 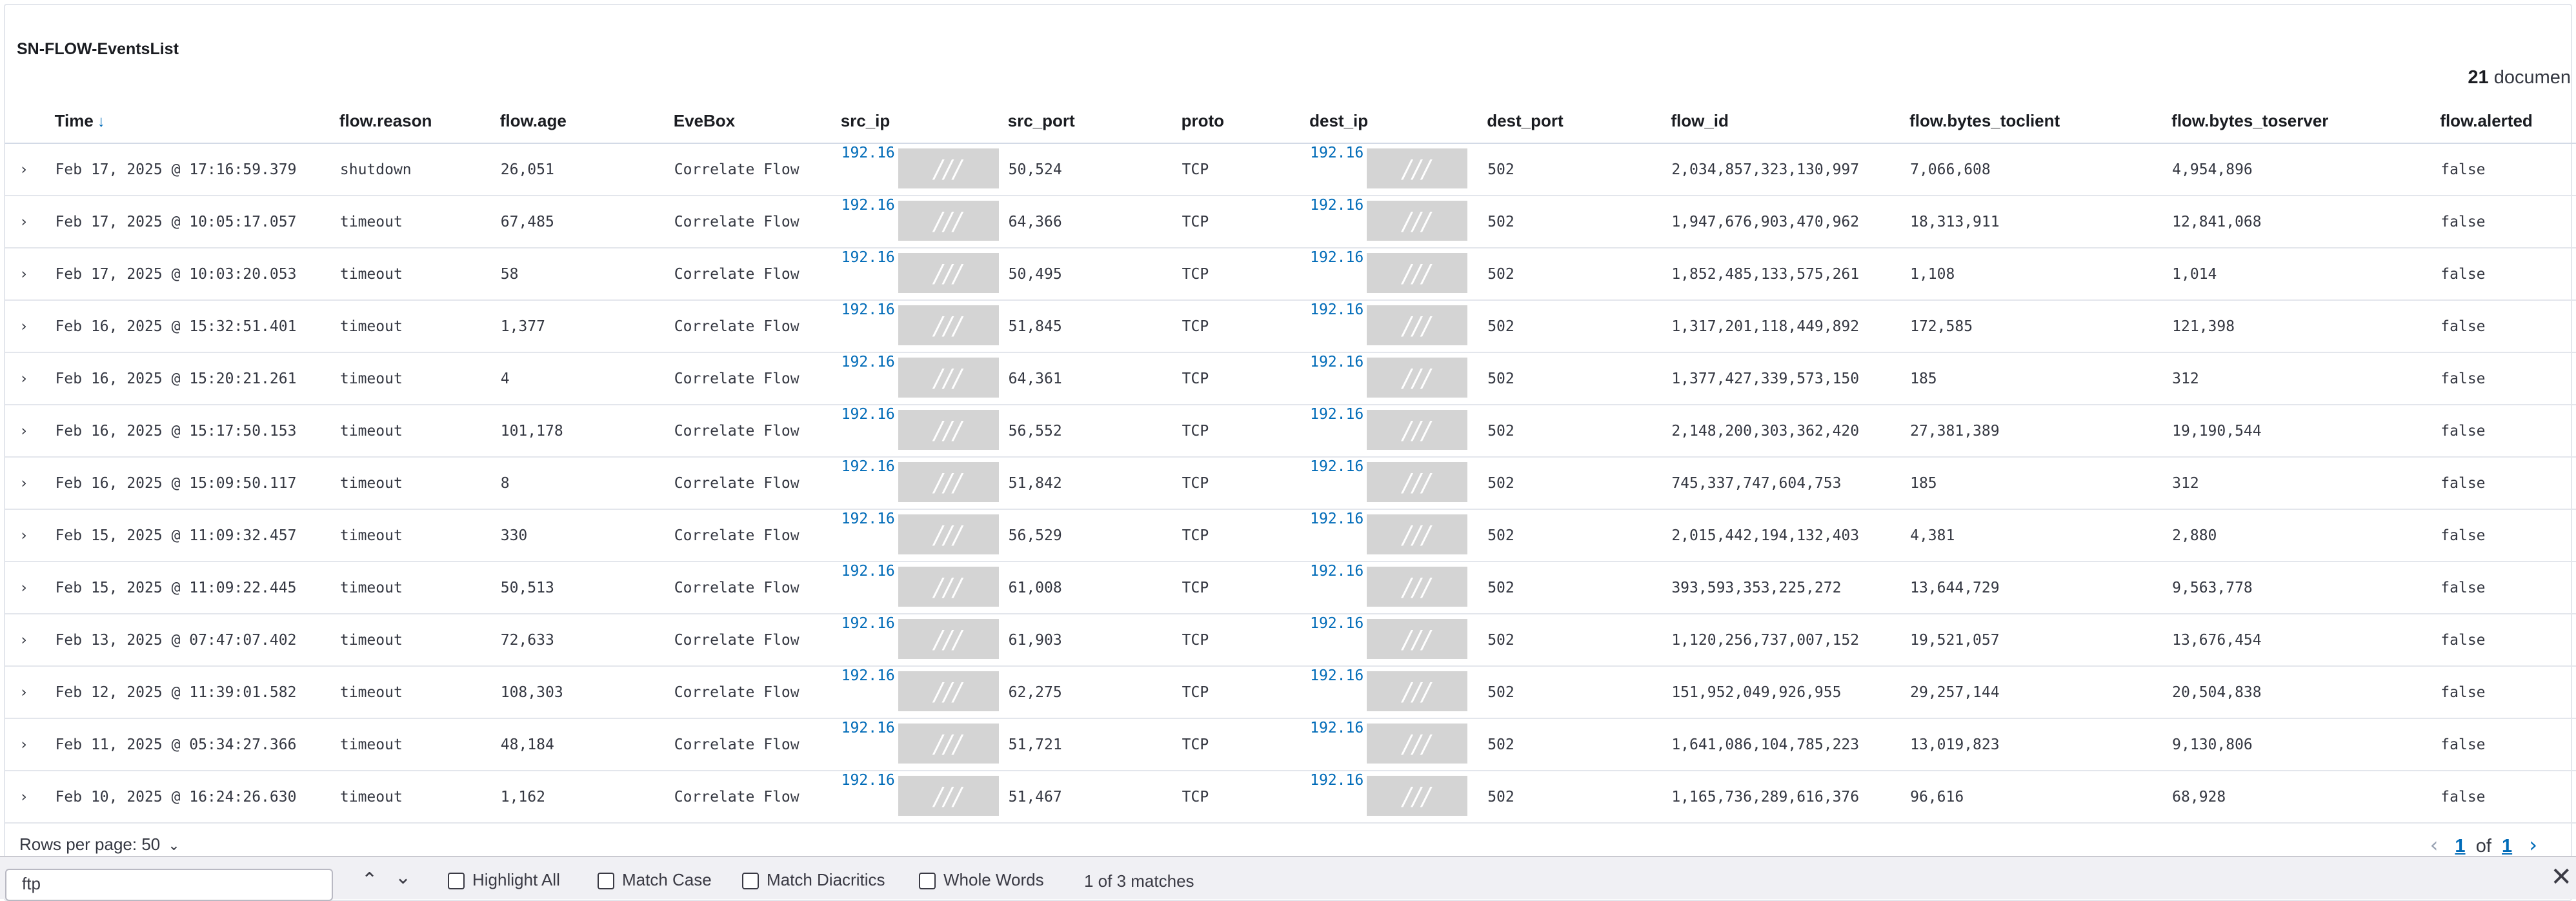 I want to click on next-page-icon: ›, so click(x=2533, y=845).